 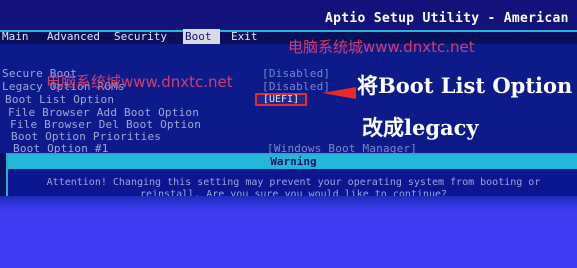 I want to click on annotation-text: 改成legacy, so click(x=420, y=127).